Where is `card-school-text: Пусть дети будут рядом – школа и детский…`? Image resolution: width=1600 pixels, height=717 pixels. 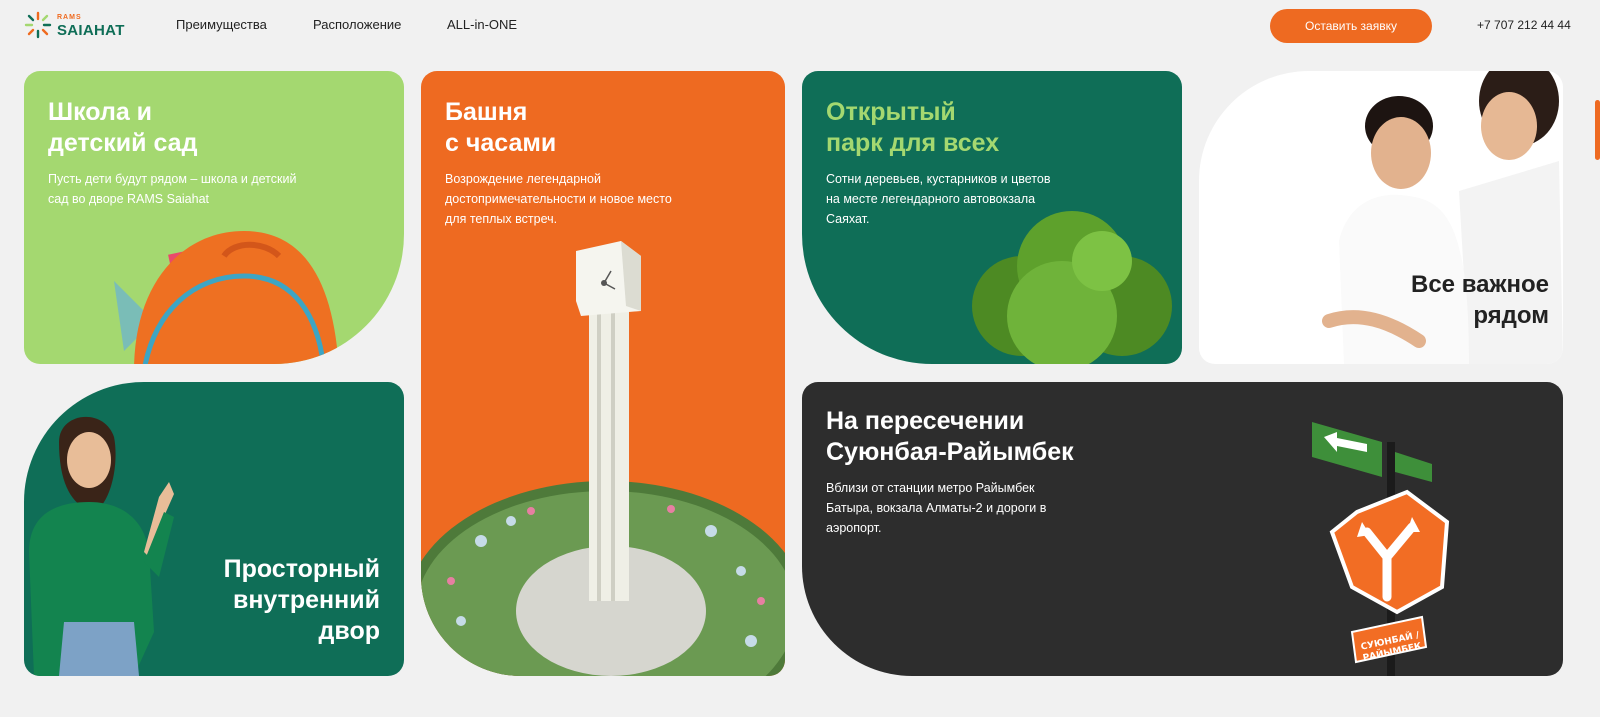
card-school-text: Пусть дети будут рядом – школа и детский… is located at coordinates (172, 189).